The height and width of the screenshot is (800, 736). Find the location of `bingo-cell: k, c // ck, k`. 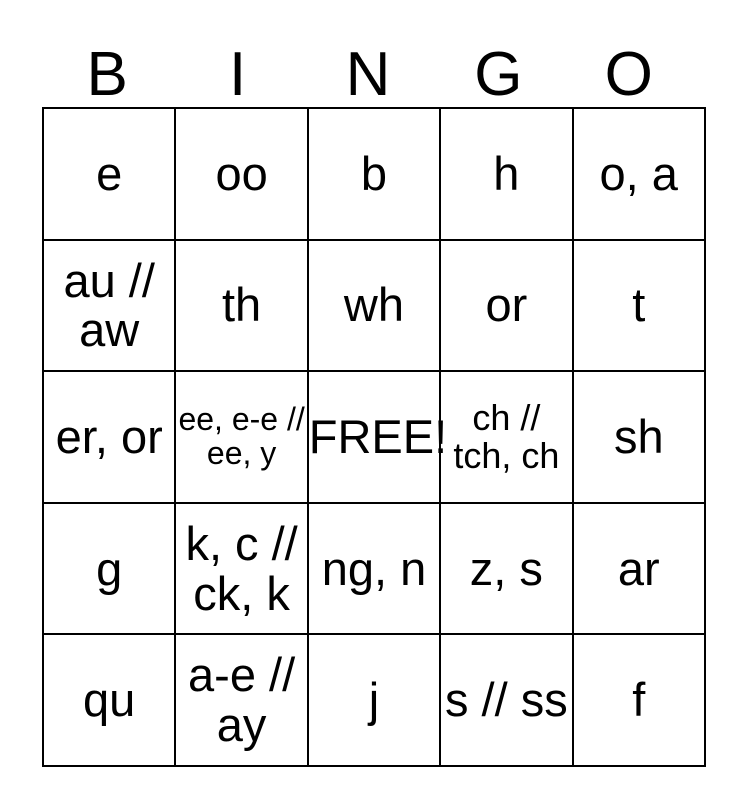

bingo-cell: k, c // ck, k is located at coordinates (241, 568).